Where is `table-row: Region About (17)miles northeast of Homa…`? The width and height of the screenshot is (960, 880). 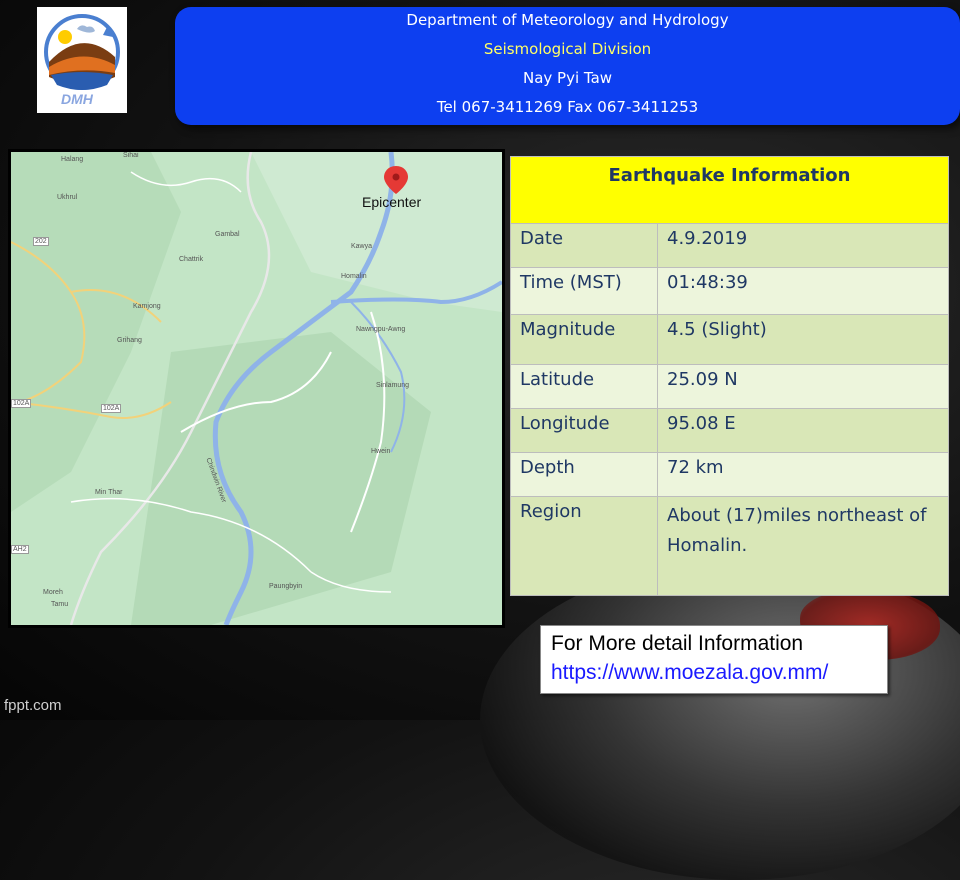
table-row: Region About (17)miles northeast of Homa… is located at coordinates (729, 546).